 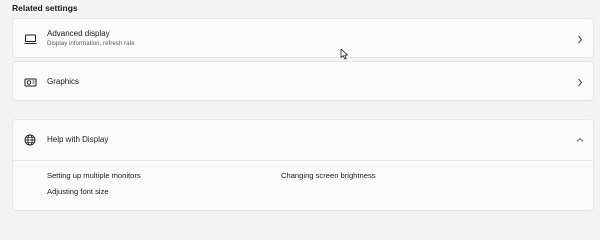 I want to click on help-link-font-size: Adjusting font size, so click(x=78, y=191).